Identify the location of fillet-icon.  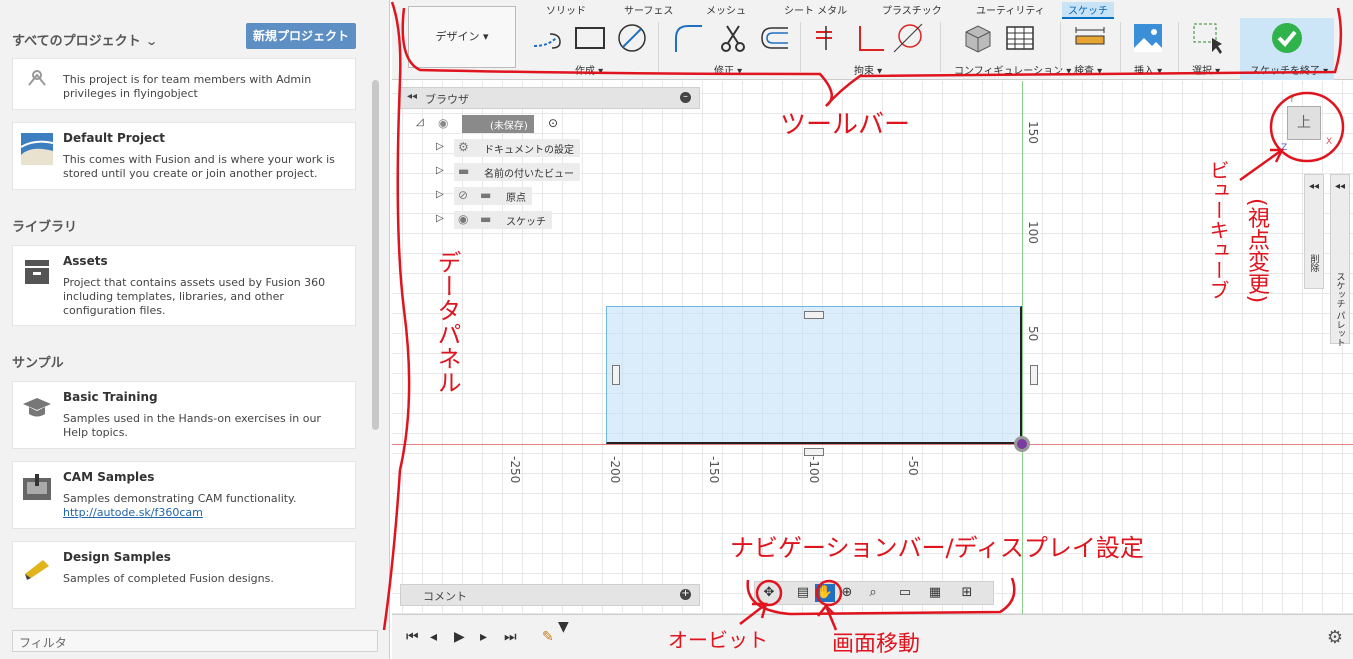
(688, 38).